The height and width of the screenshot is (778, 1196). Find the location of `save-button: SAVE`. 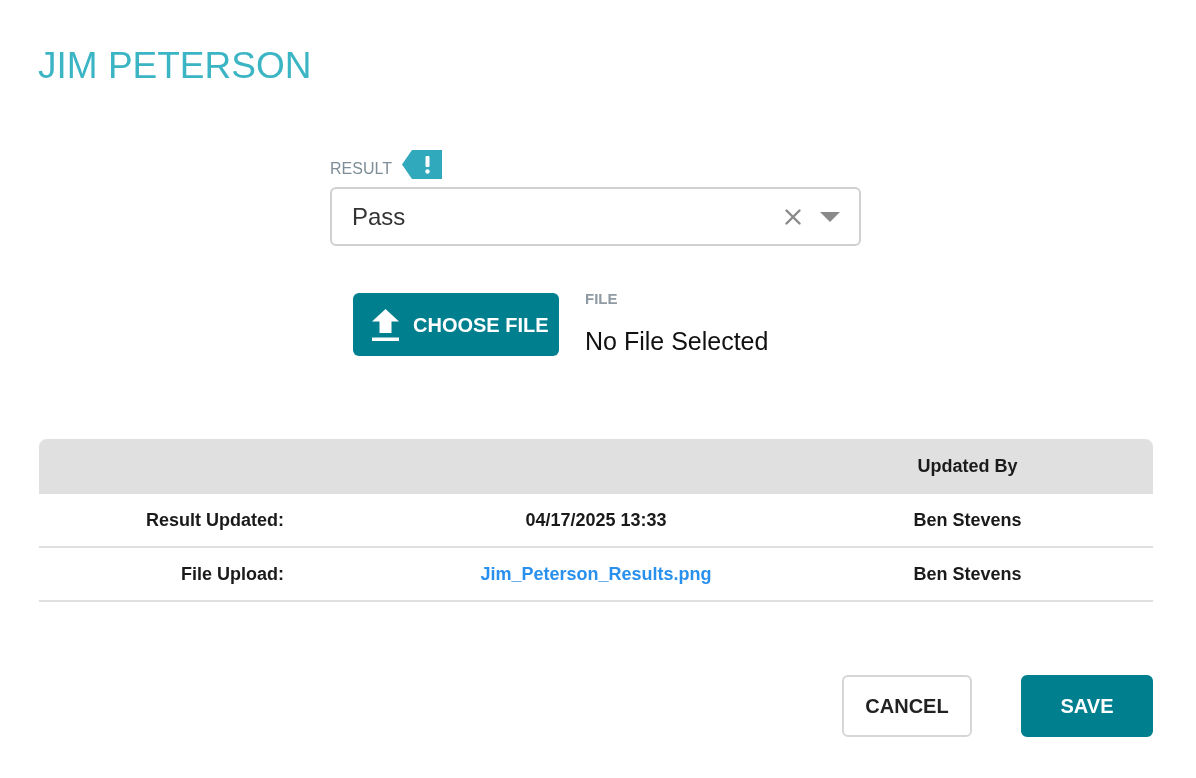

save-button: SAVE is located at coordinates (1087, 706).